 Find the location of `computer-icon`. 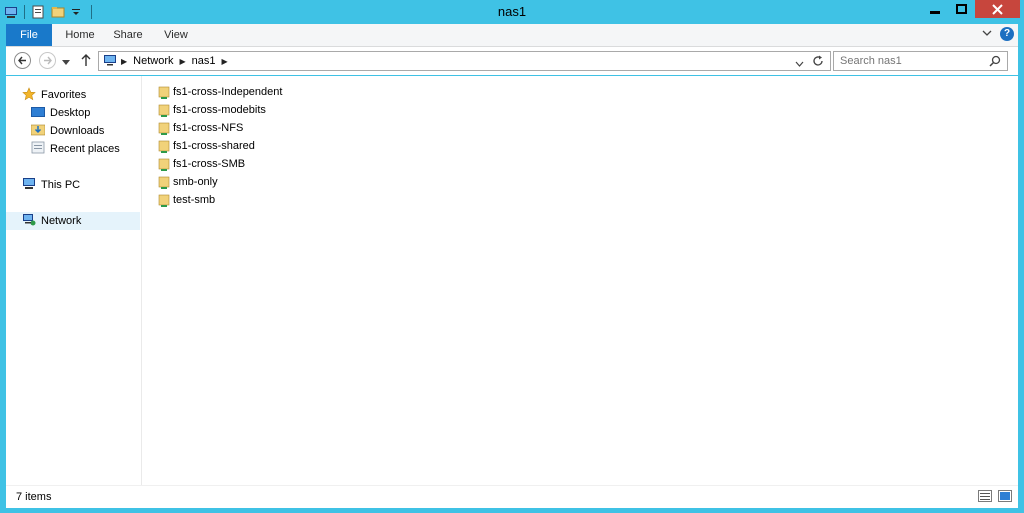

computer-icon is located at coordinates (29, 185).